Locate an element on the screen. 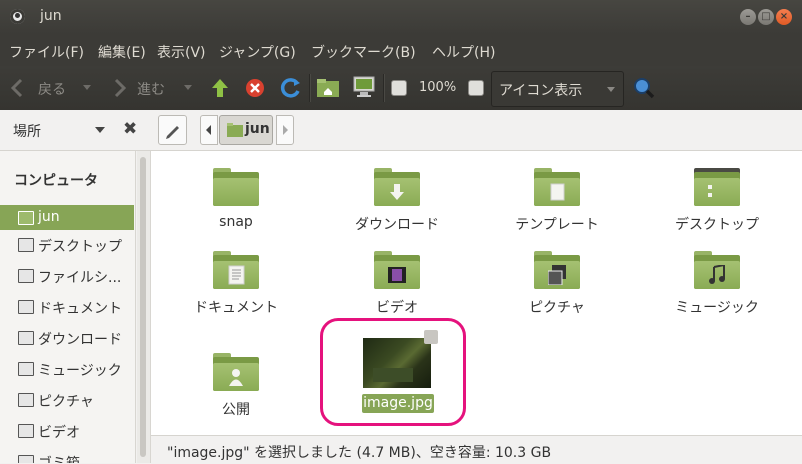 This screenshot has width=802, height=464. zoom-out-button is located at coordinates (399, 88).